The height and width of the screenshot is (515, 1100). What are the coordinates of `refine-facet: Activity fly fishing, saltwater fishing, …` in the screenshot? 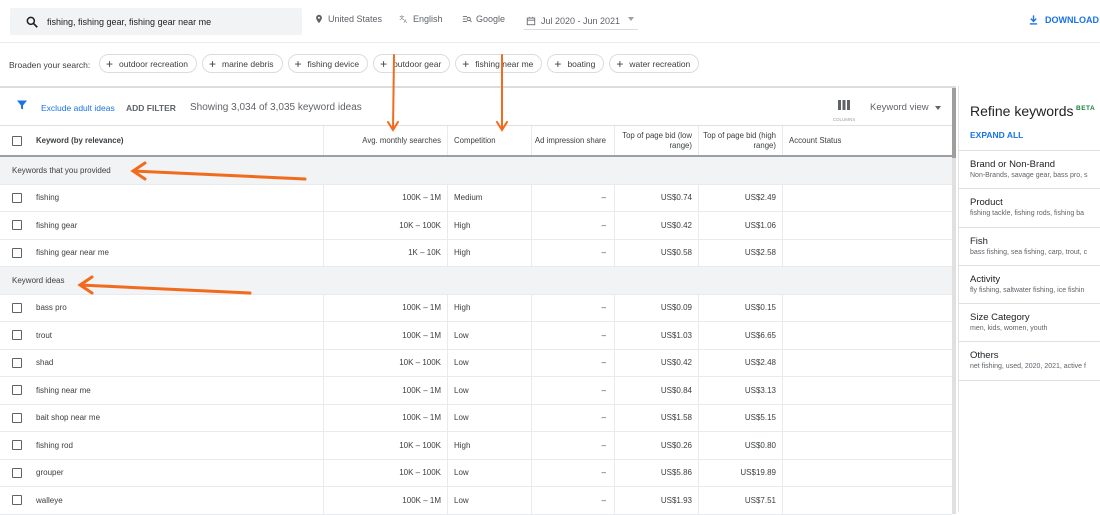 It's located at (1029, 285).